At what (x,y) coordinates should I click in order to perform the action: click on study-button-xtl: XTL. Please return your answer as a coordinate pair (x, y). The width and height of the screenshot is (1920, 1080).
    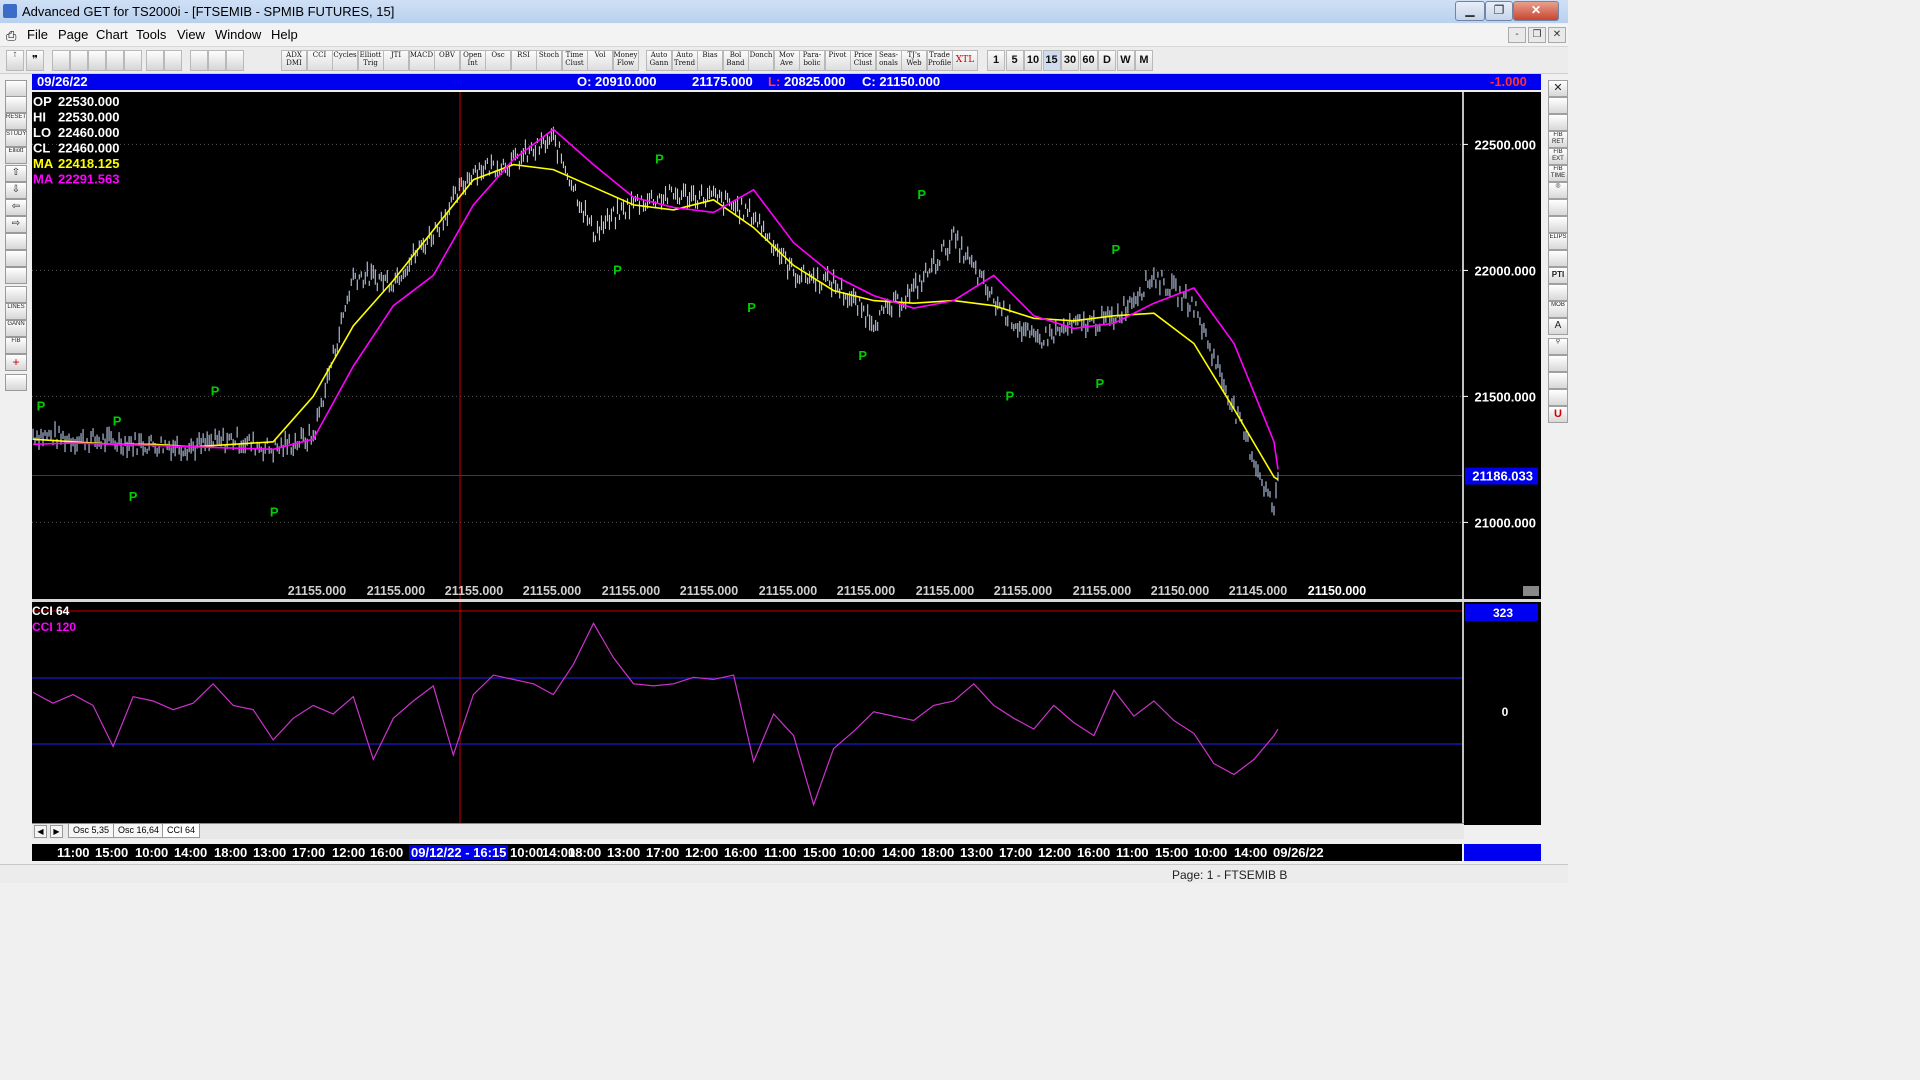
    Looking at the image, I should click on (965, 60).